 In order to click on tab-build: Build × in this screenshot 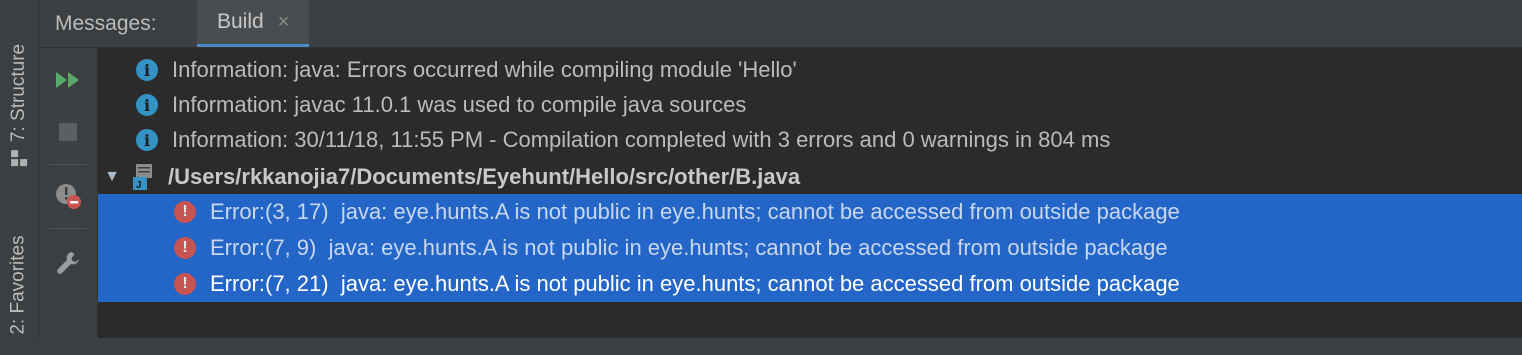, I will do `click(253, 23)`.